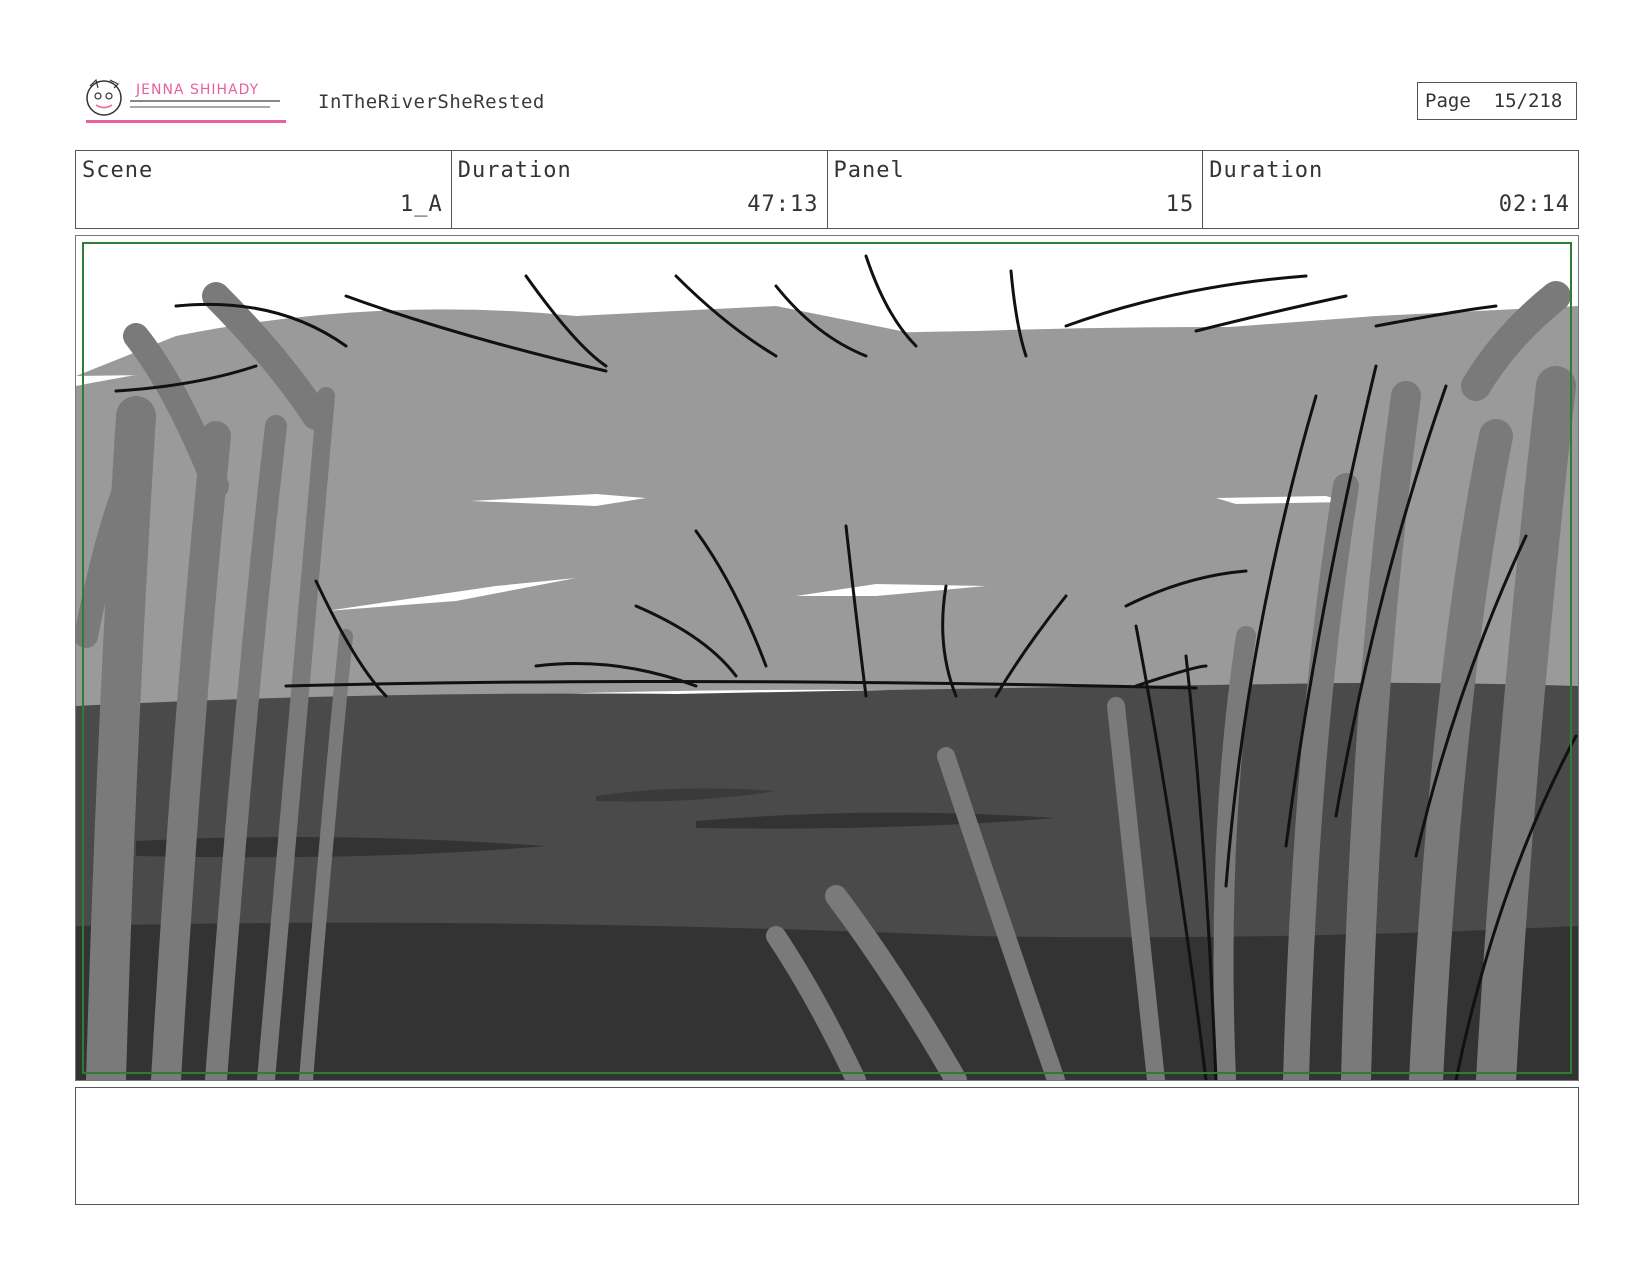 The height and width of the screenshot is (1275, 1650). What do you see at coordinates (1534, 204) in the screenshot?
I see `panel-duration-value: 02:14` at bounding box center [1534, 204].